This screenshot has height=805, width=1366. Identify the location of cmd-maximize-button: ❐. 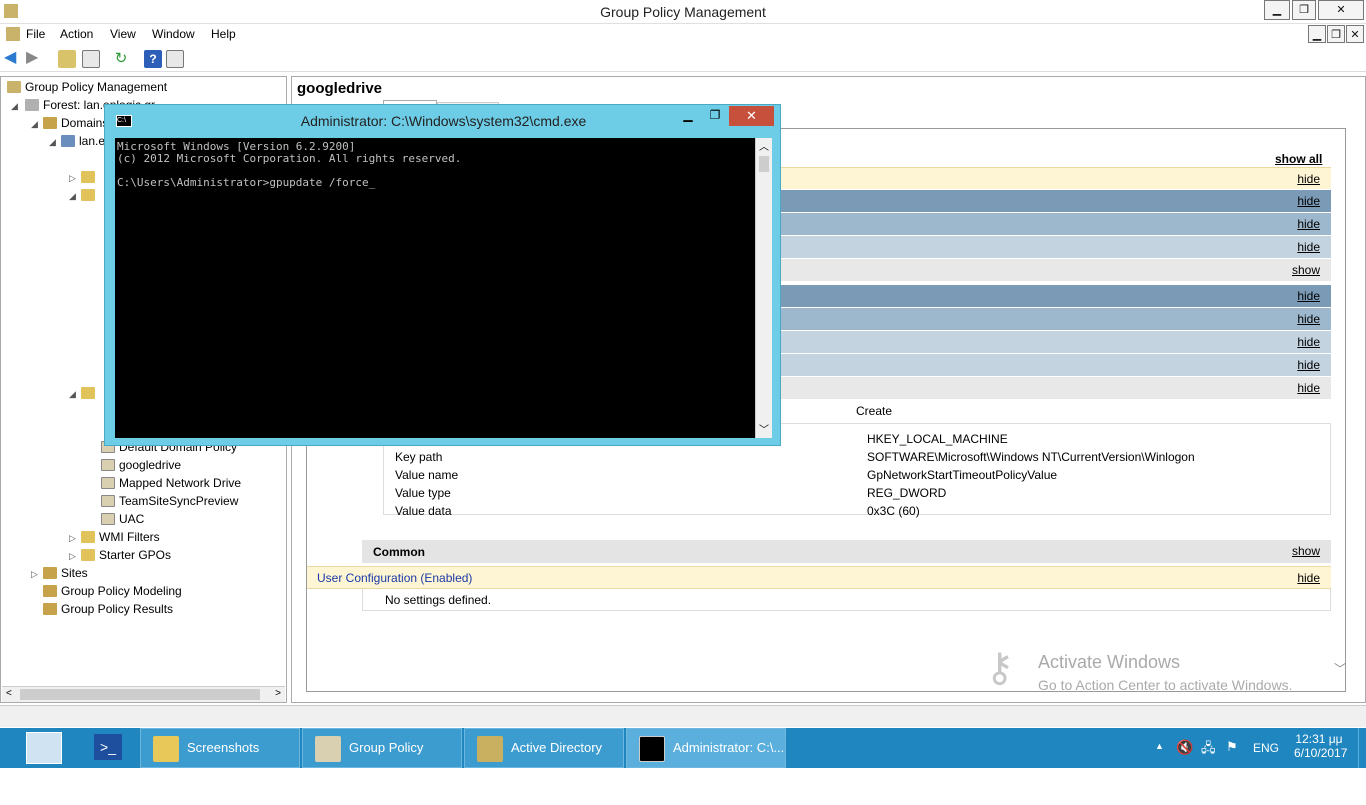
(715, 116).